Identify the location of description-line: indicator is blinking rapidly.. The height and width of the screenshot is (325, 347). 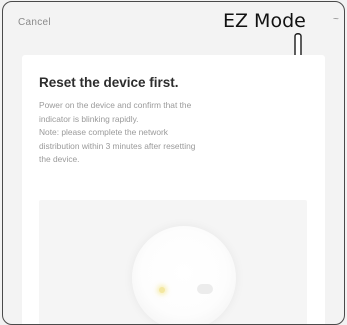
(89, 118).